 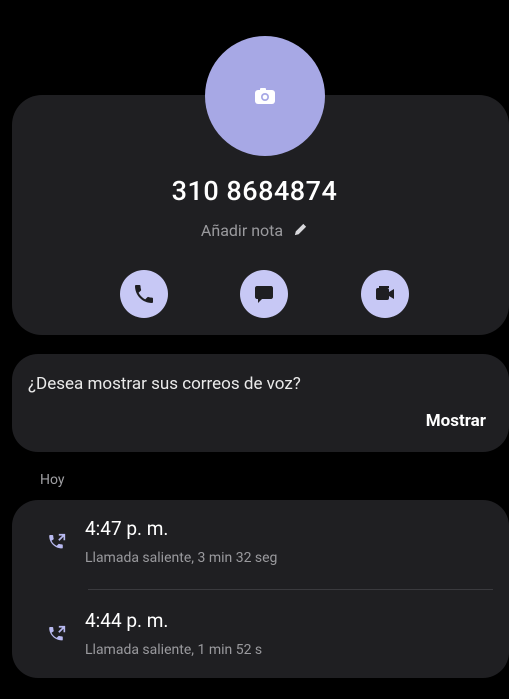 I want to click on contact-avatar, so click(x=265, y=96).